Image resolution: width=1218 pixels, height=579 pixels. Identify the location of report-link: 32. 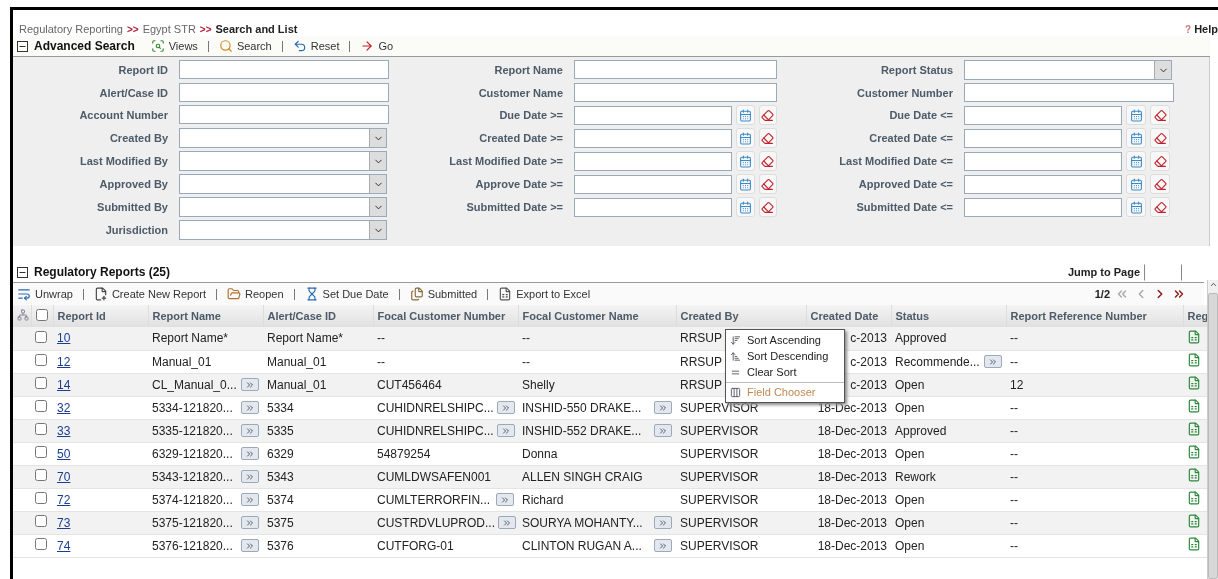
(64, 407).